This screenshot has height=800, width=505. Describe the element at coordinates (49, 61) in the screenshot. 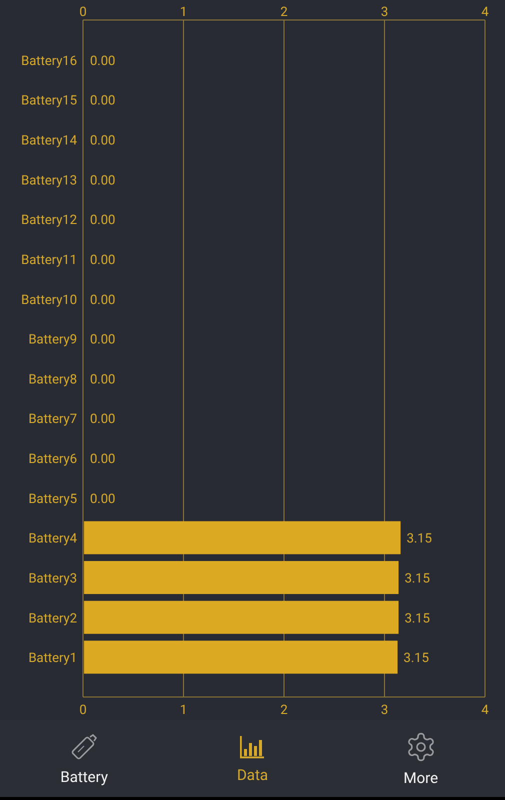

I see `category-label: Battery16` at that location.